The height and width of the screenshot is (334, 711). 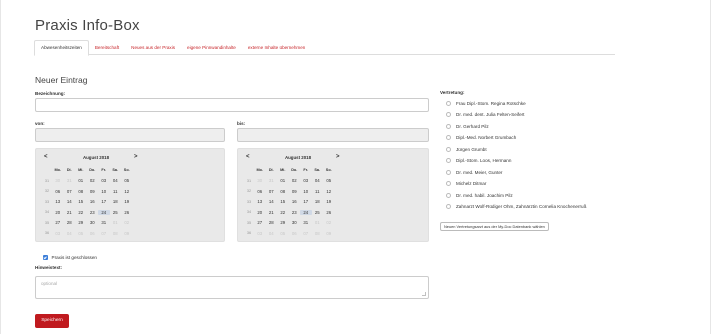 What do you see at coordinates (107, 47) in the screenshot?
I see `tab-1: Bereitschaft` at bounding box center [107, 47].